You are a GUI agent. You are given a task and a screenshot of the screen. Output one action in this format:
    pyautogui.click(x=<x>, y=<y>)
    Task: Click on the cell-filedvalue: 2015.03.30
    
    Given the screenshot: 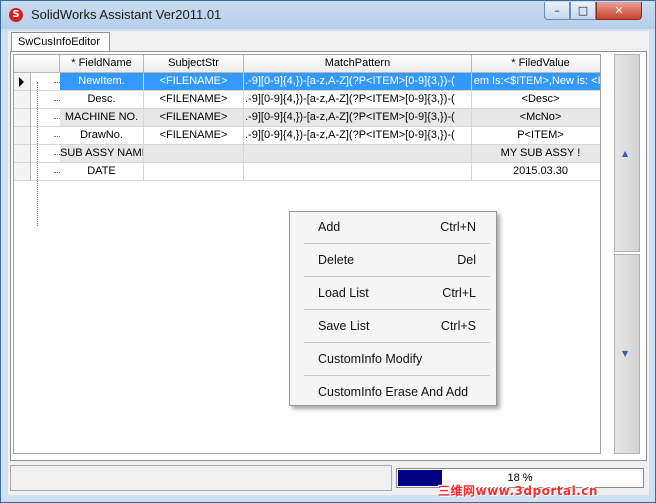 What is the action you would take?
    pyautogui.click(x=536, y=172)
    